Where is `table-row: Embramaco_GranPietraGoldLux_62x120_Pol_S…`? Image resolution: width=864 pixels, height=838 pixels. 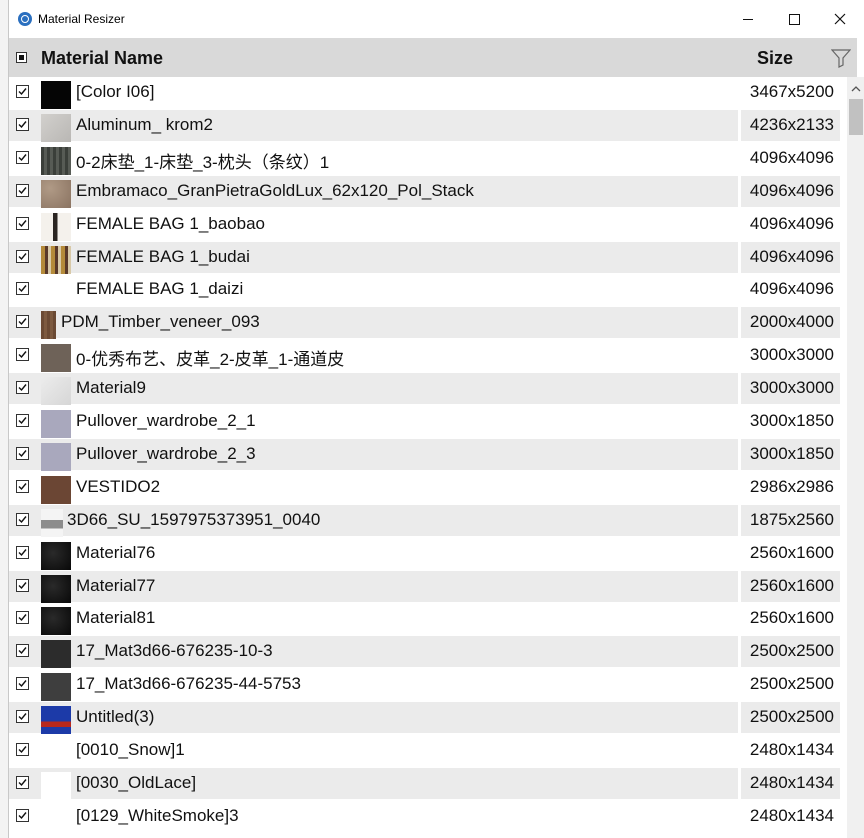 table-row: Embramaco_GranPietraGoldLux_62x120_Pol_S… is located at coordinates (428, 191).